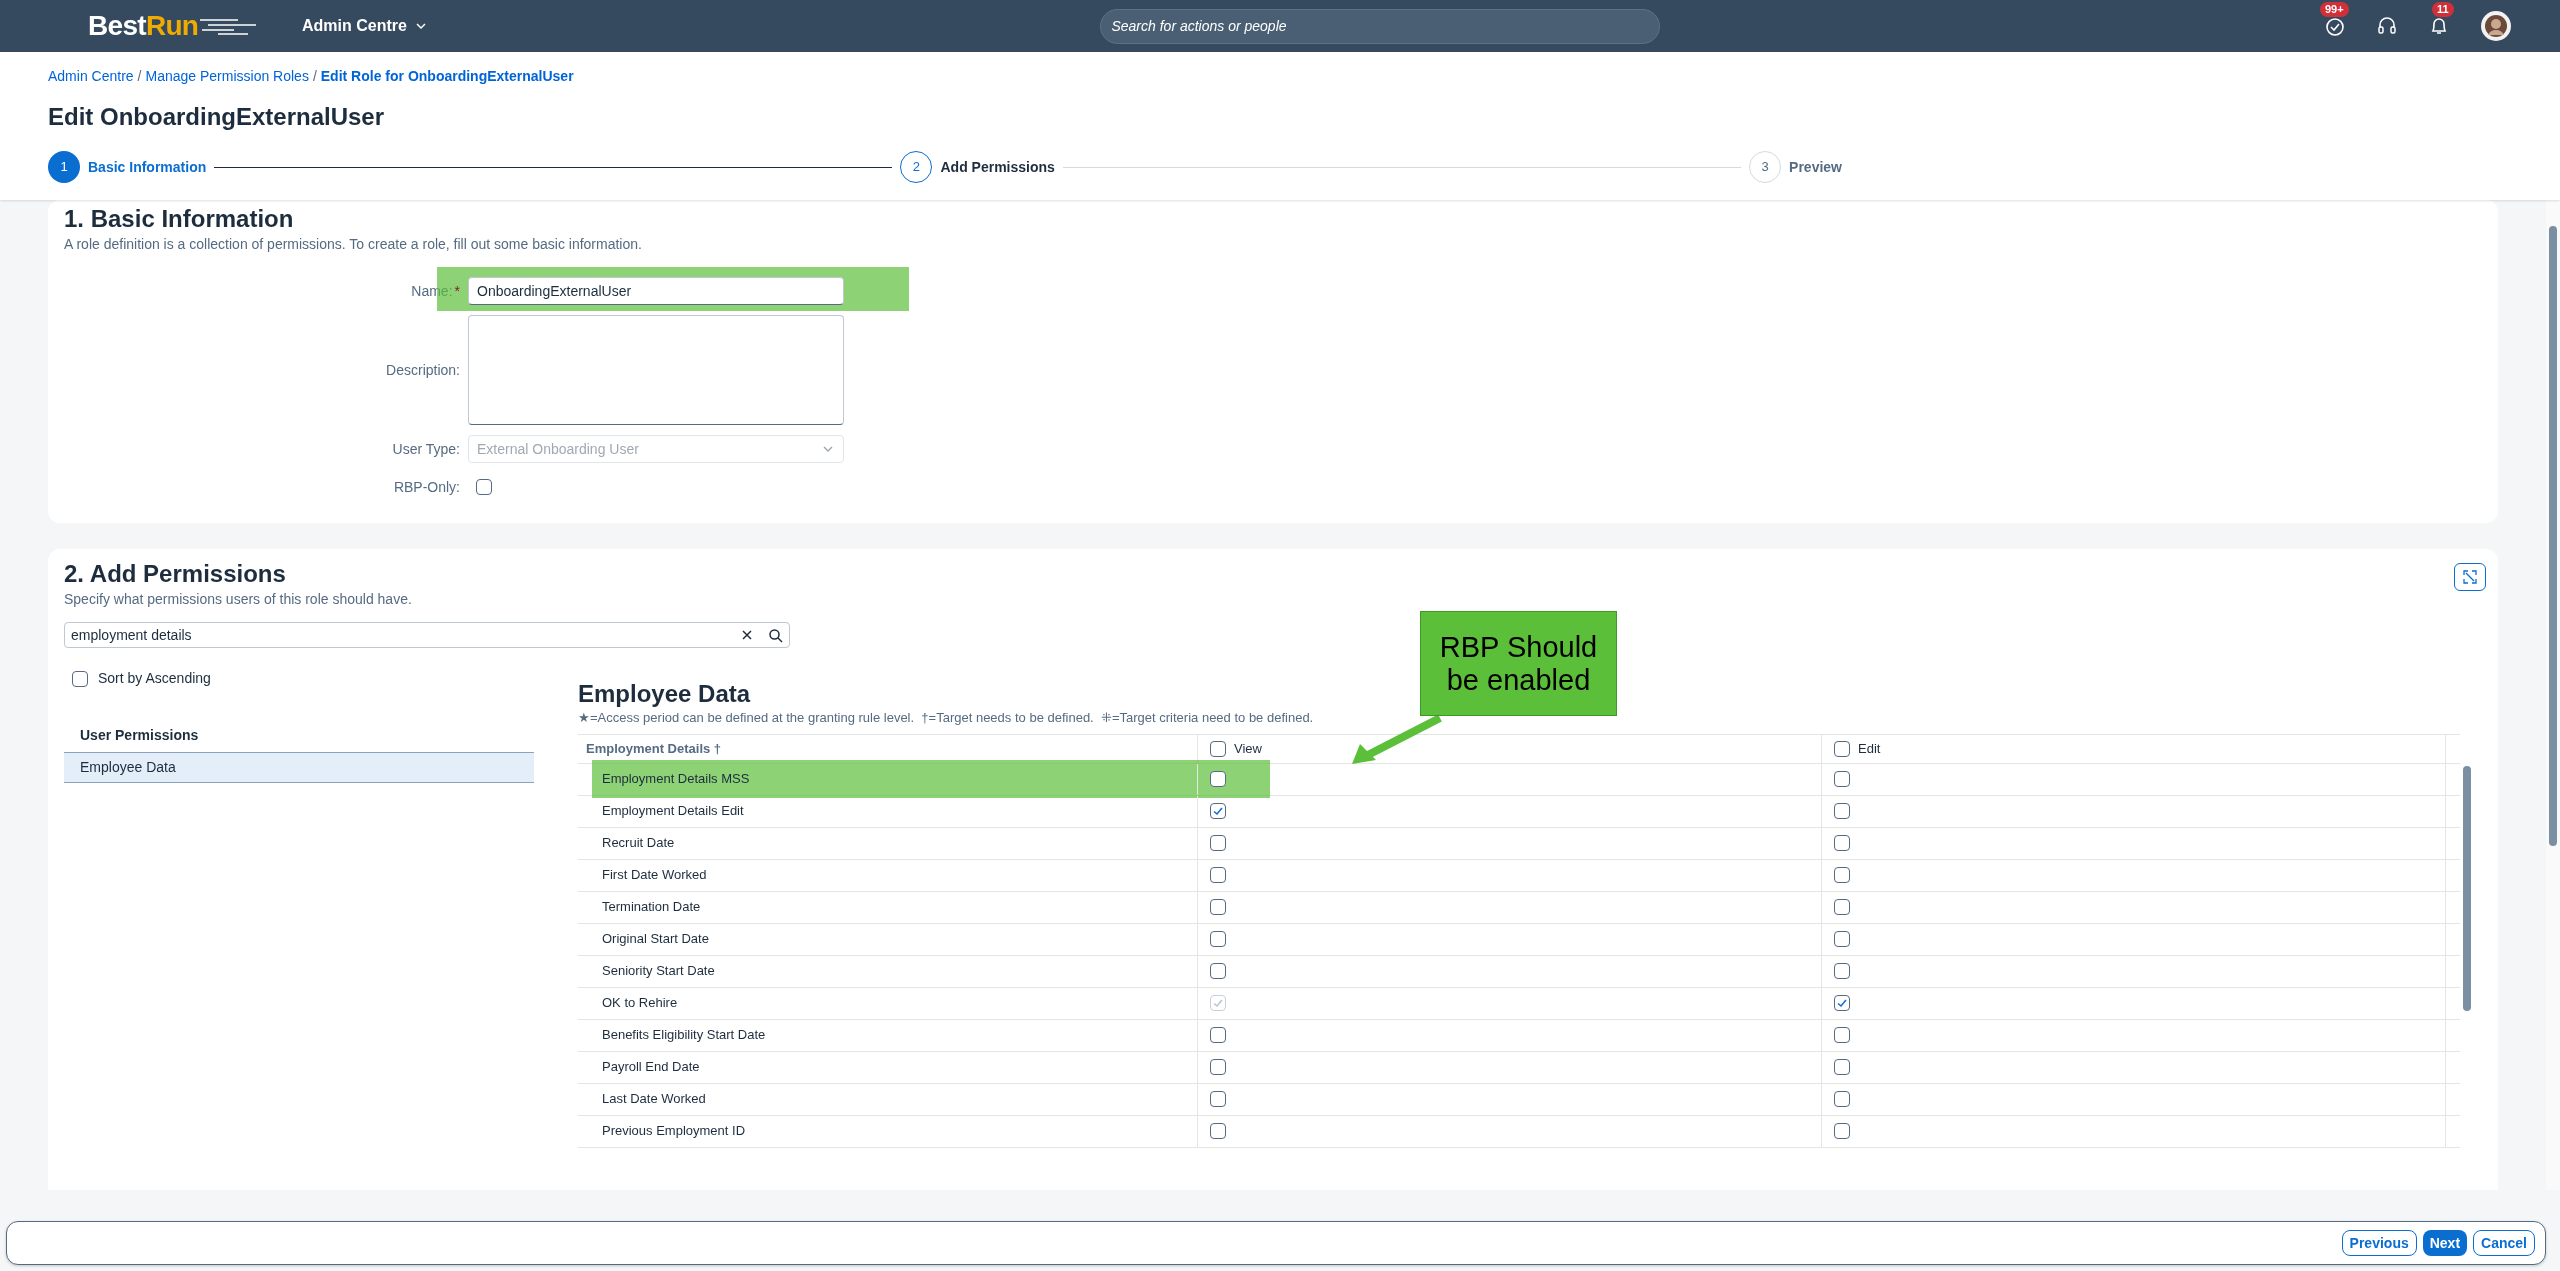 Image resolution: width=2560 pixels, height=1271 pixels. What do you see at coordinates (299, 768) in the screenshot?
I see `permission-list-item: Employee Data` at bounding box center [299, 768].